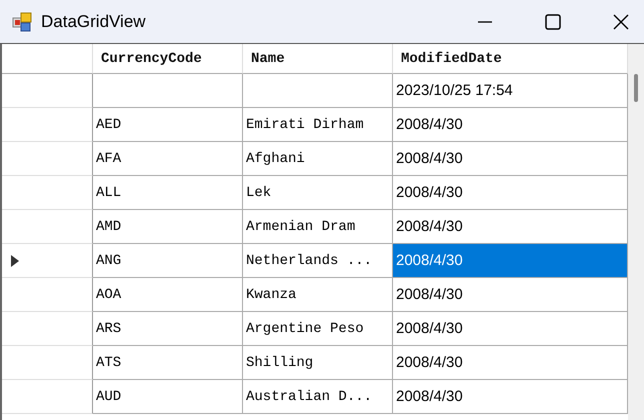 The width and height of the screenshot is (644, 420). What do you see at coordinates (15, 260) in the screenshot?
I see `current-row-icon` at bounding box center [15, 260].